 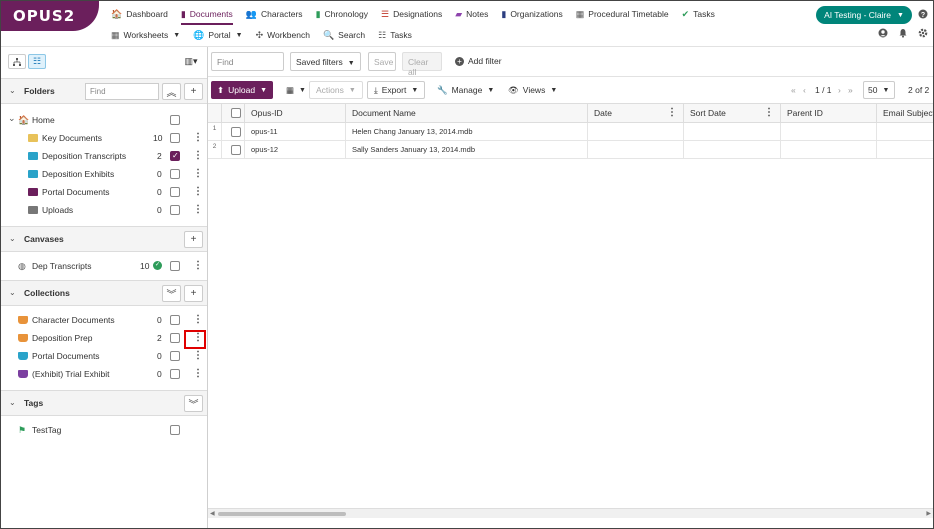 What do you see at coordinates (478, 61) in the screenshot?
I see `add-filter-button: + Add filter` at bounding box center [478, 61].